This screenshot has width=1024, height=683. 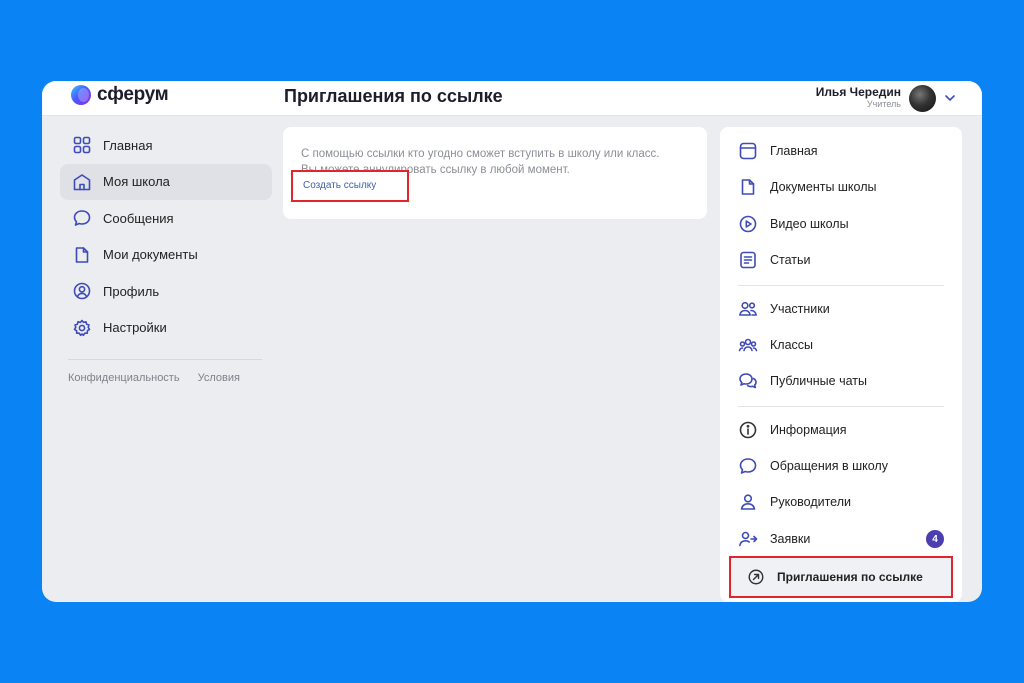 I want to click on menu-item-school-video: Видео школы, so click(x=843, y=224).